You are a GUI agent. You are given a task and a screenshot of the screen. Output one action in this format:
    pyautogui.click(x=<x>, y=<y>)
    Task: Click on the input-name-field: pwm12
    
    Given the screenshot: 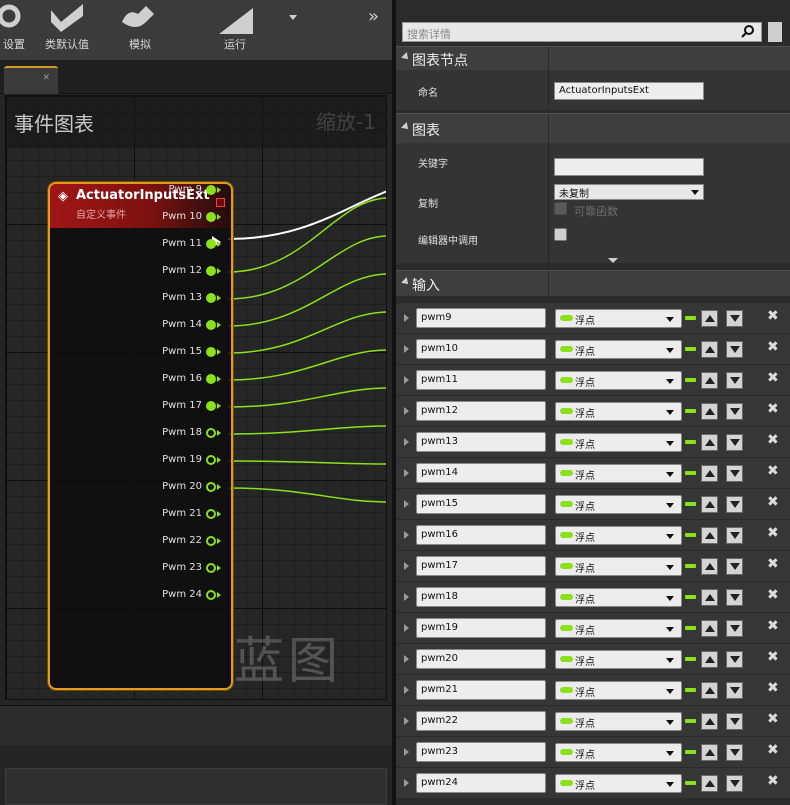 What is the action you would take?
    pyautogui.click(x=481, y=411)
    